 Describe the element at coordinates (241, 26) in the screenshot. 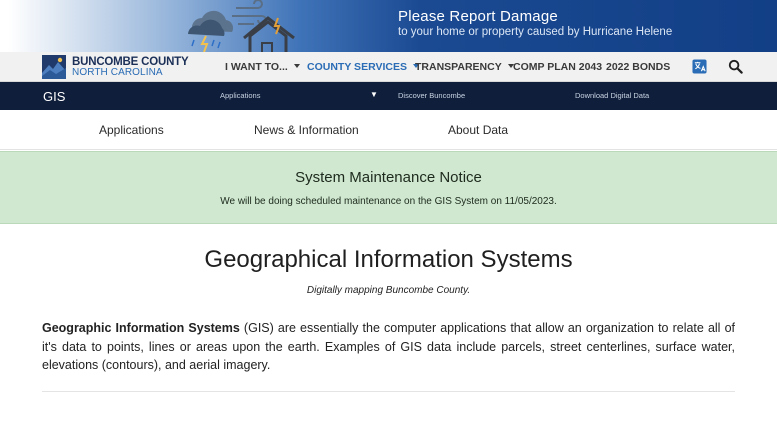

I see `storm-house-icon` at that location.